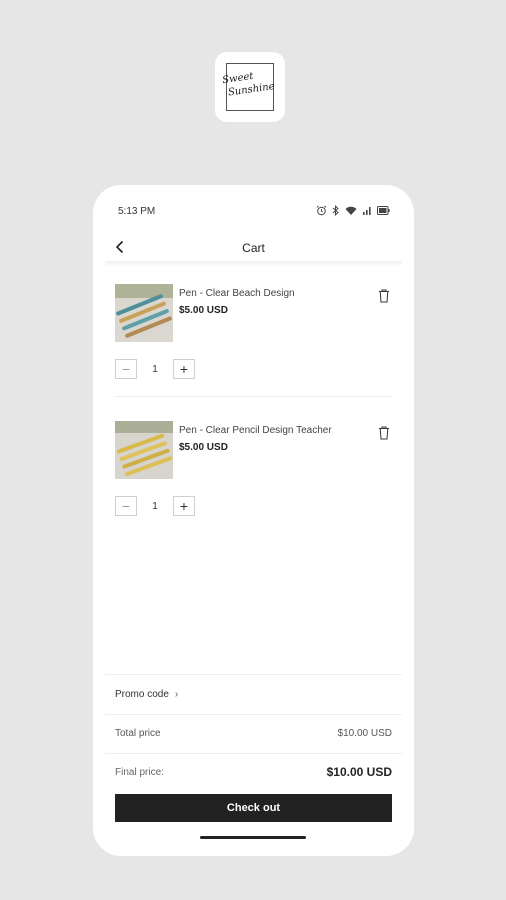  Describe the element at coordinates (253, 694) in the screenshot. I see `promo-code-row: Promo code ›` at that location.